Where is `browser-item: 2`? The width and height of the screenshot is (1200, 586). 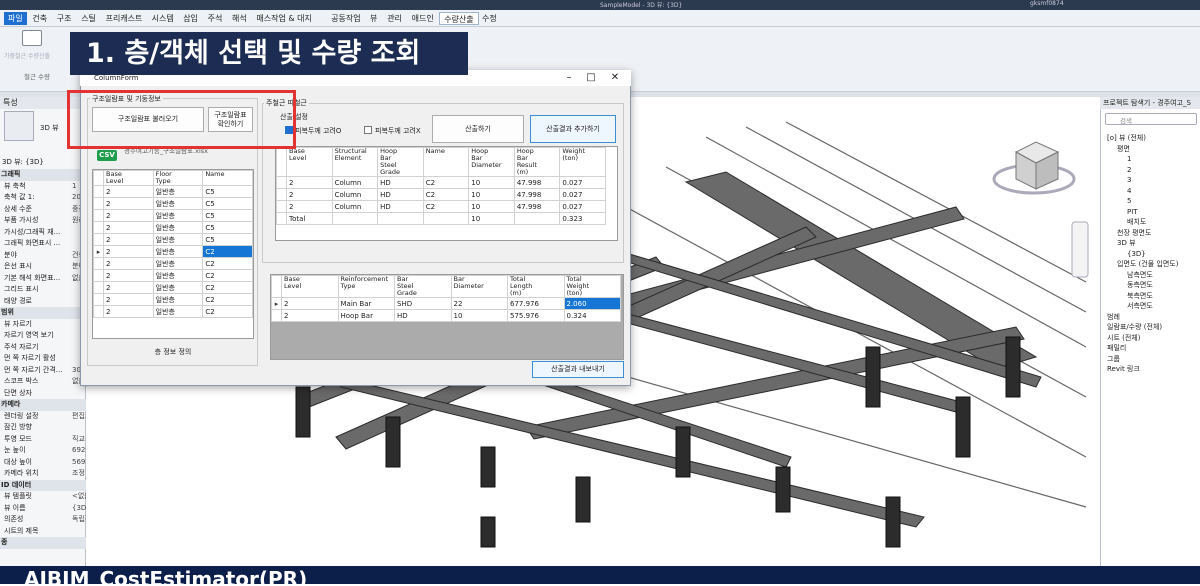
browser-item: 2 is located at coordinates (1129, 170).